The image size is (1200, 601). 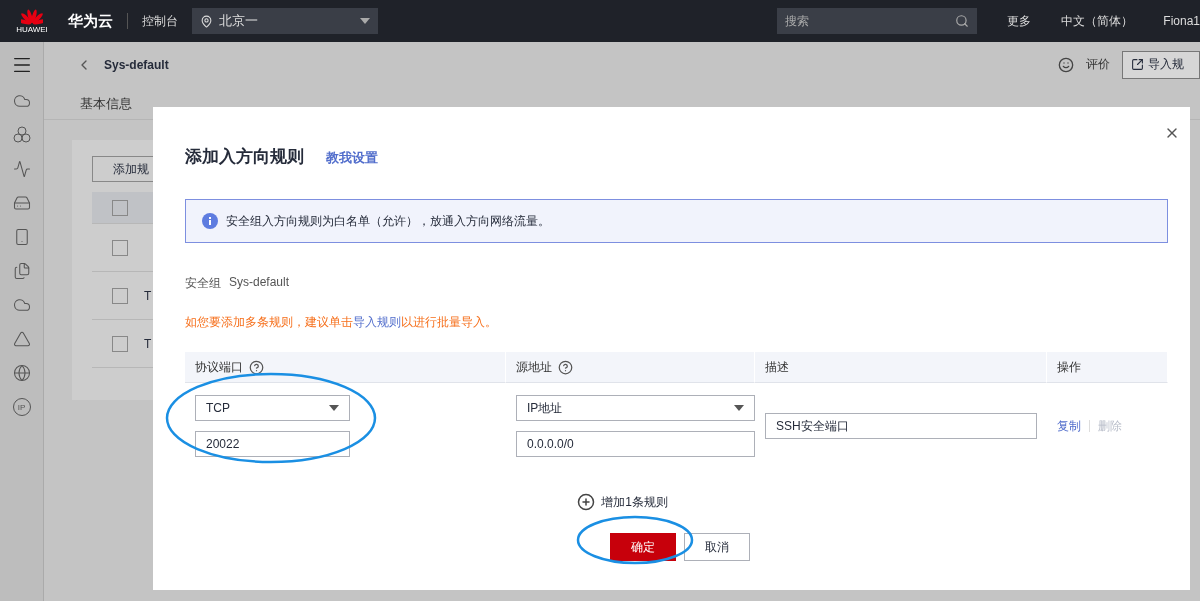 I want to click on globe-icon, so click(x=21, y=373).